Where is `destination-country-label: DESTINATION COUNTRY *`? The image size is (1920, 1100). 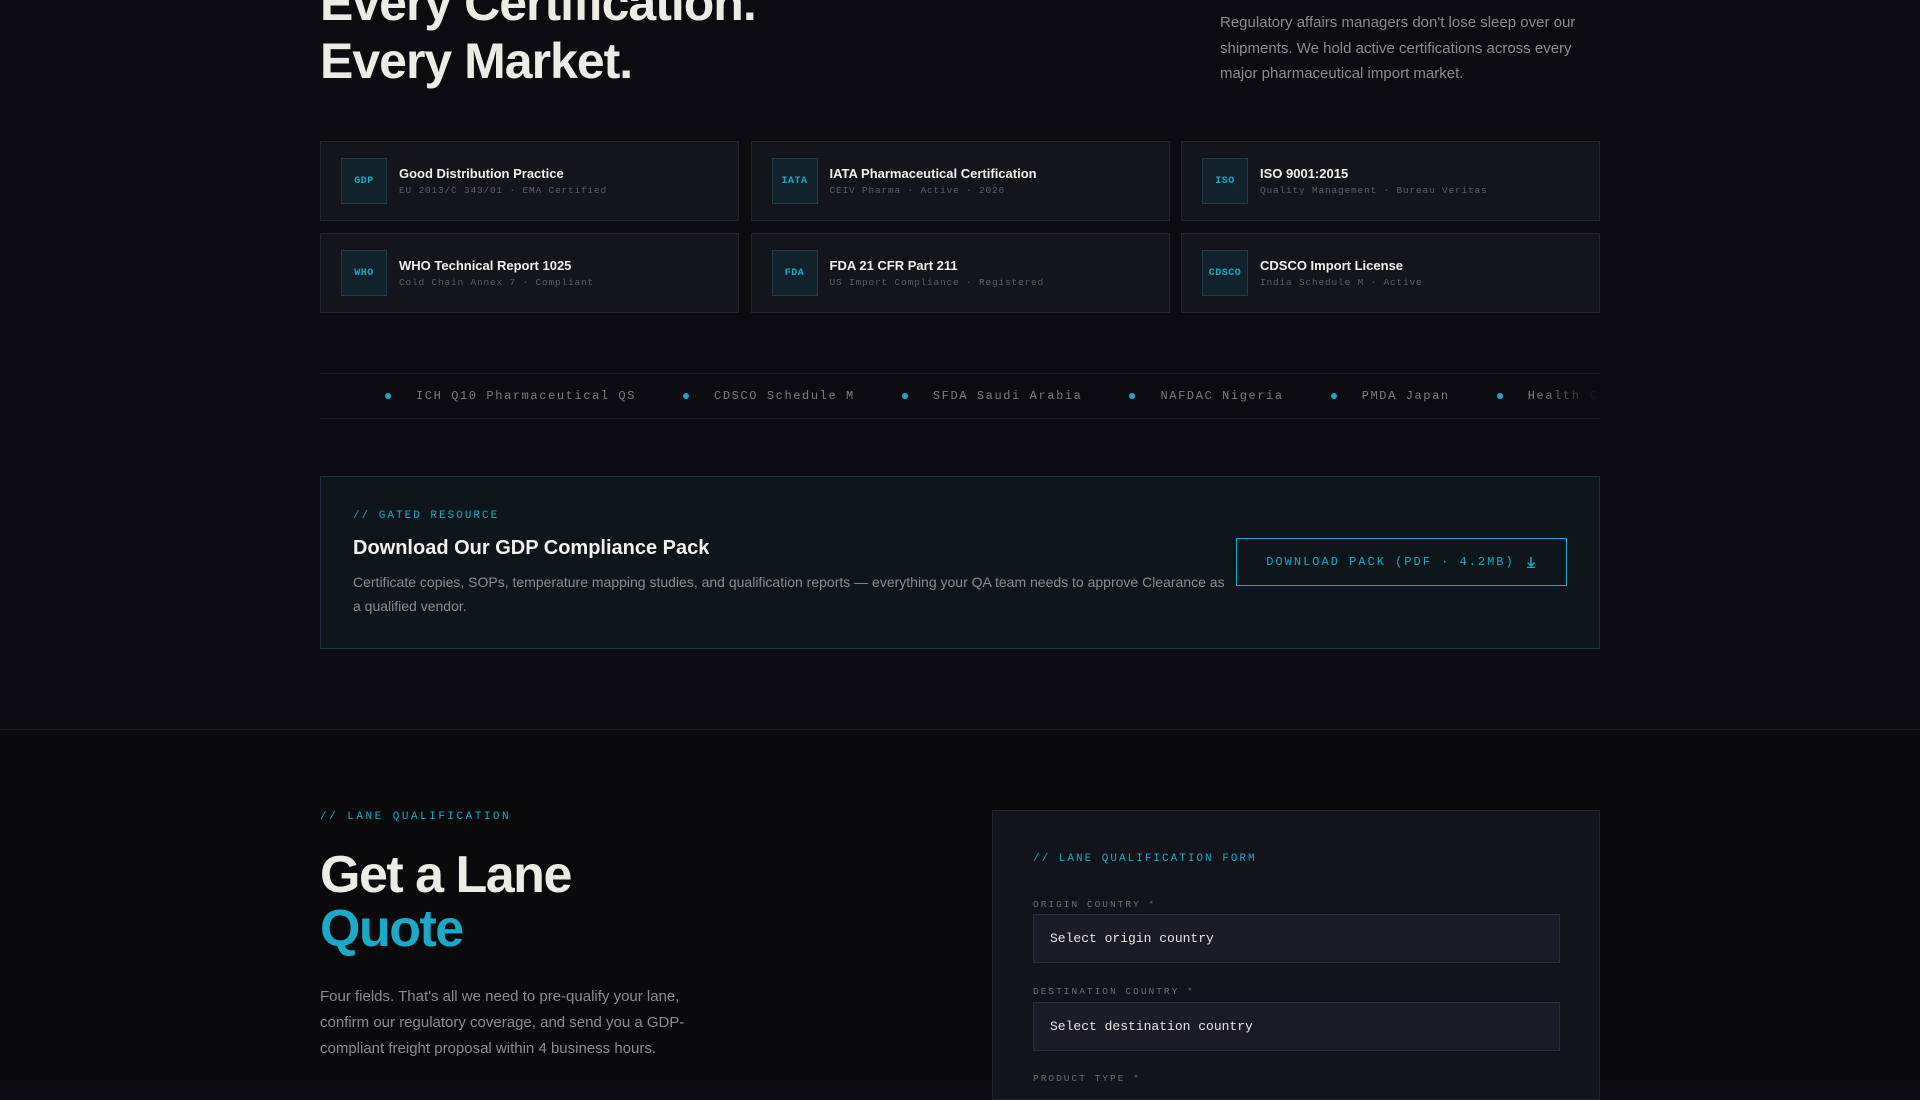
destination-country-label: DESTINATION COUNTRY * is located at coordinates (1114, 991).